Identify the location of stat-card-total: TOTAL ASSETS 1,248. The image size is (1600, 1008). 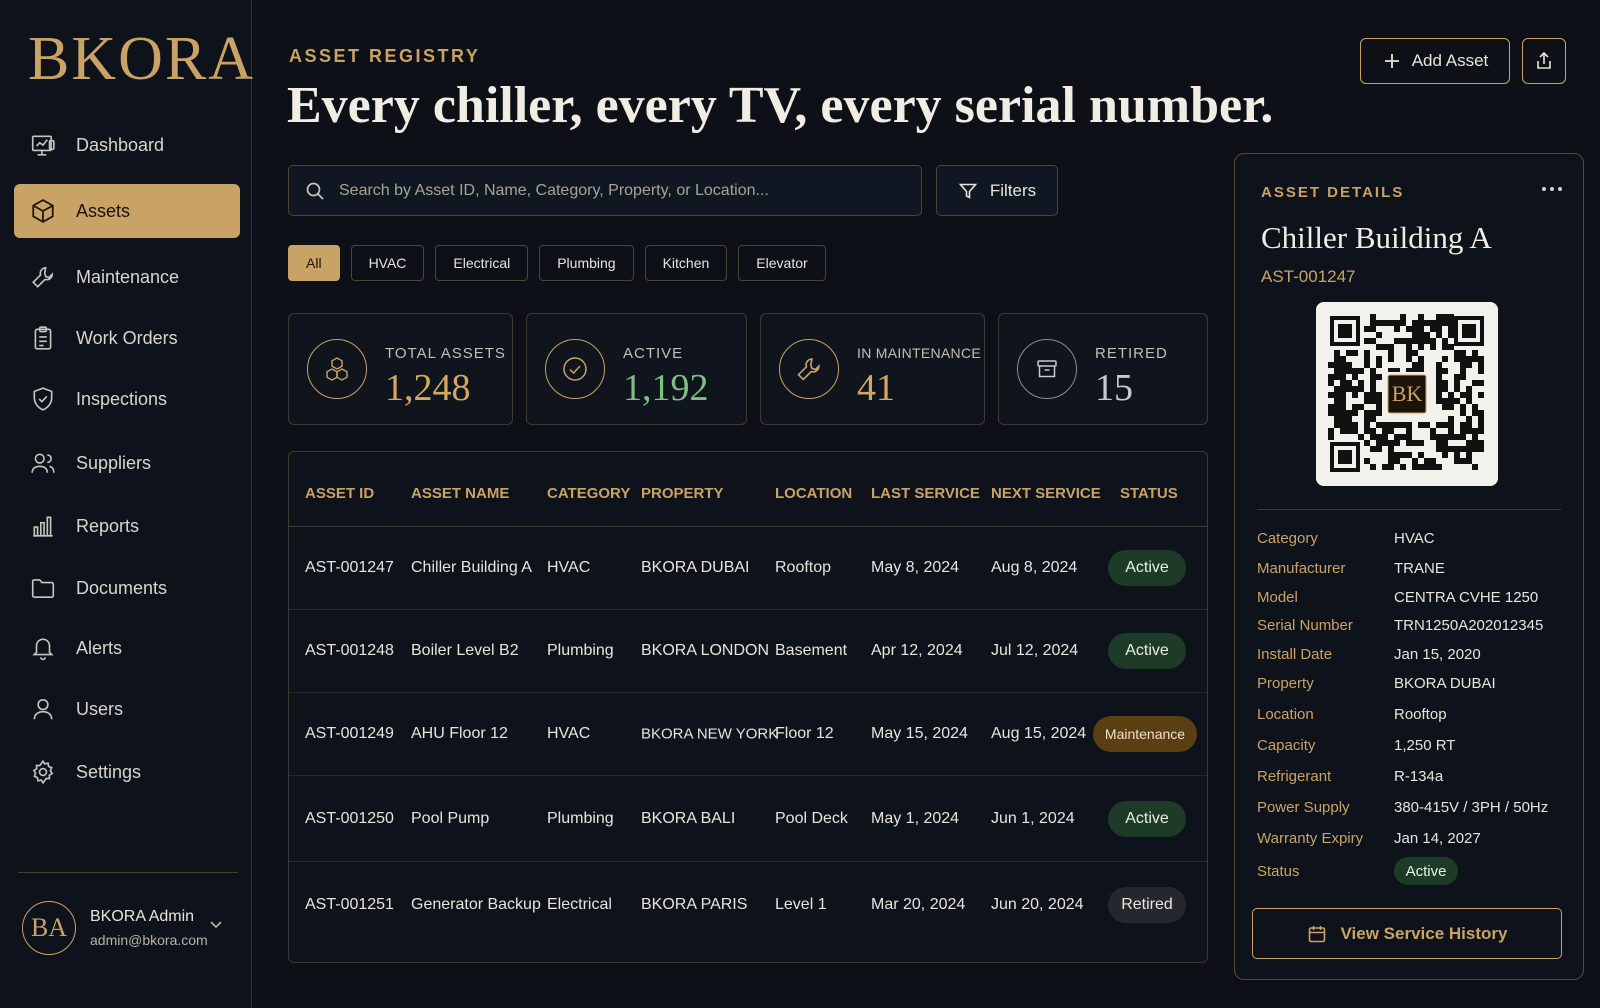
(400, 369).